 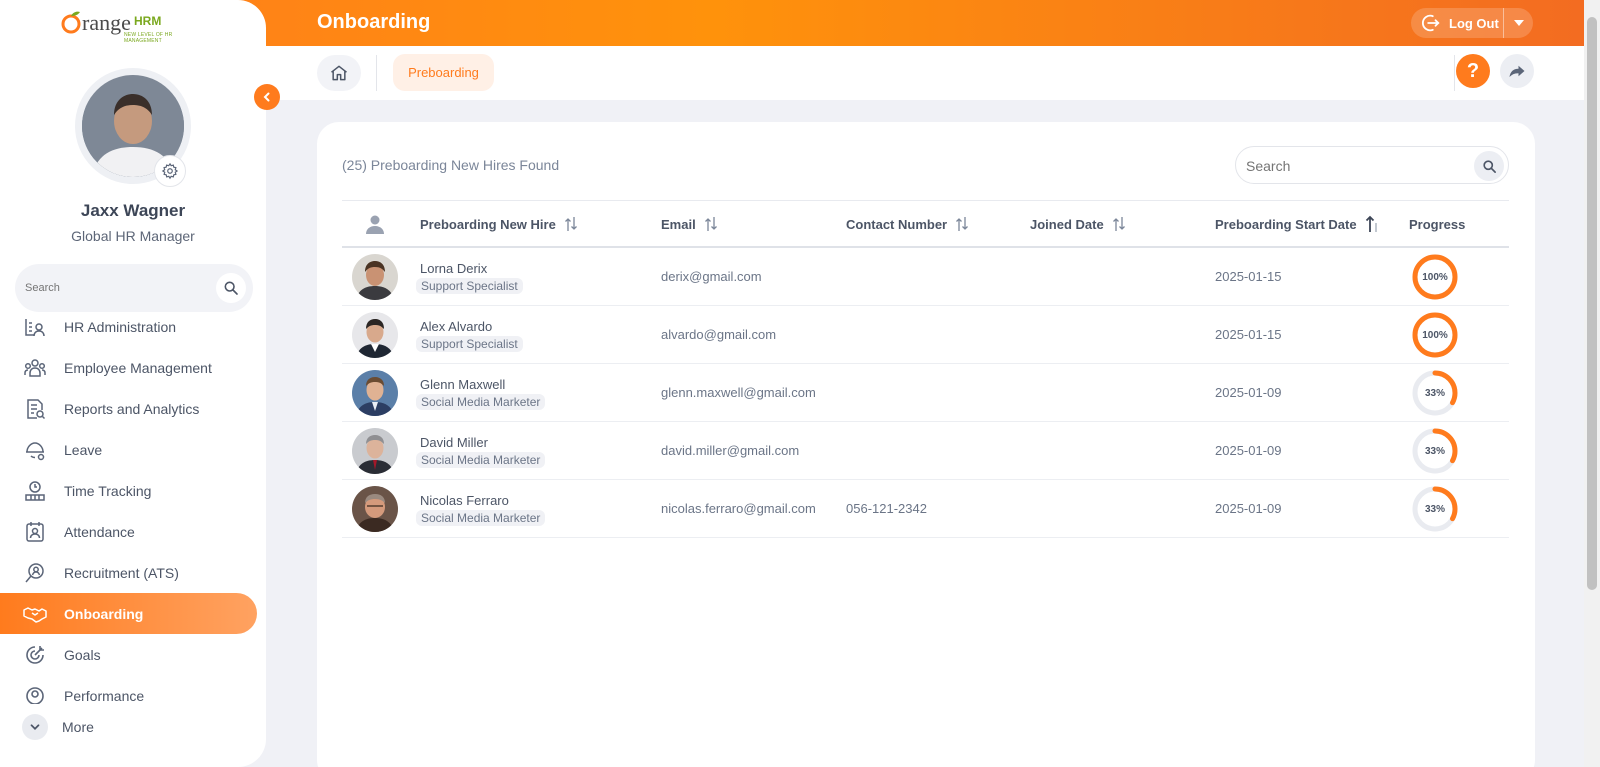 I want to click on email-cell: glenn.maxwell@gmail.com, so click(x=738, y=392).